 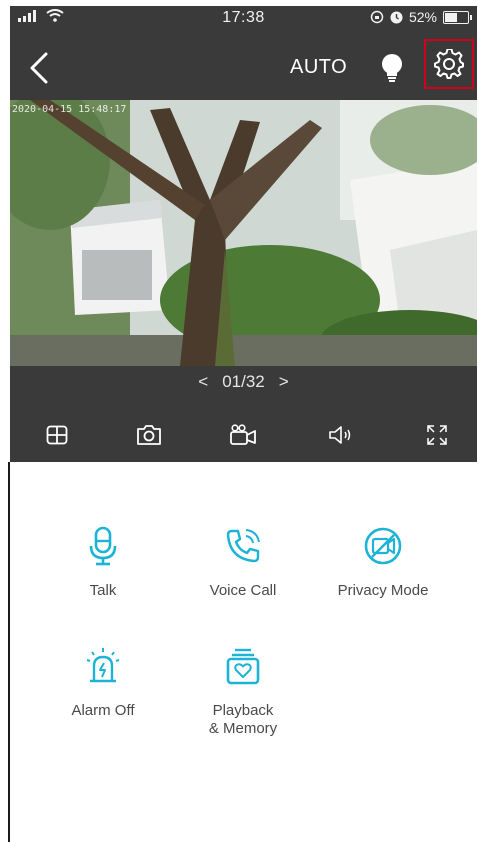 I want to click on fullscreen-icon, so click(x=437, y=435).